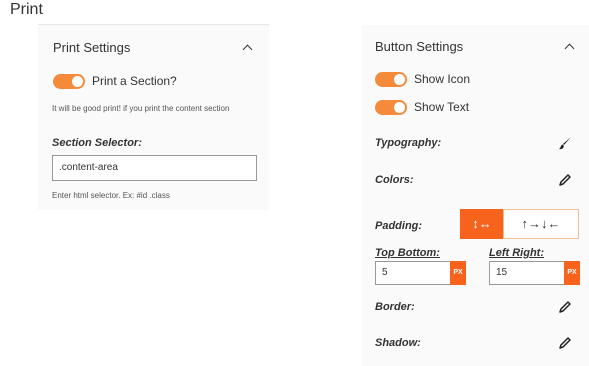 The height and width of the screenshot is (366, 589). What do you see at coordinates (134, 81) in the screenshot?
I see `print-section-label: Print a Section?` at bounding box center [134, 81].